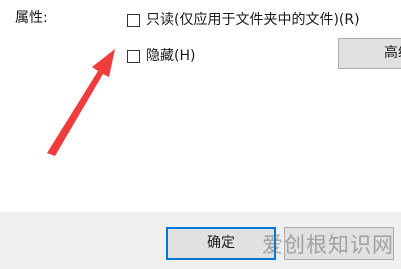 The height and width of the screenshot is (269, 401). What do you see at coordinates (133, 20) in the screenshot?
I see `readonly-checkbox` at bounding box center [133, 20].